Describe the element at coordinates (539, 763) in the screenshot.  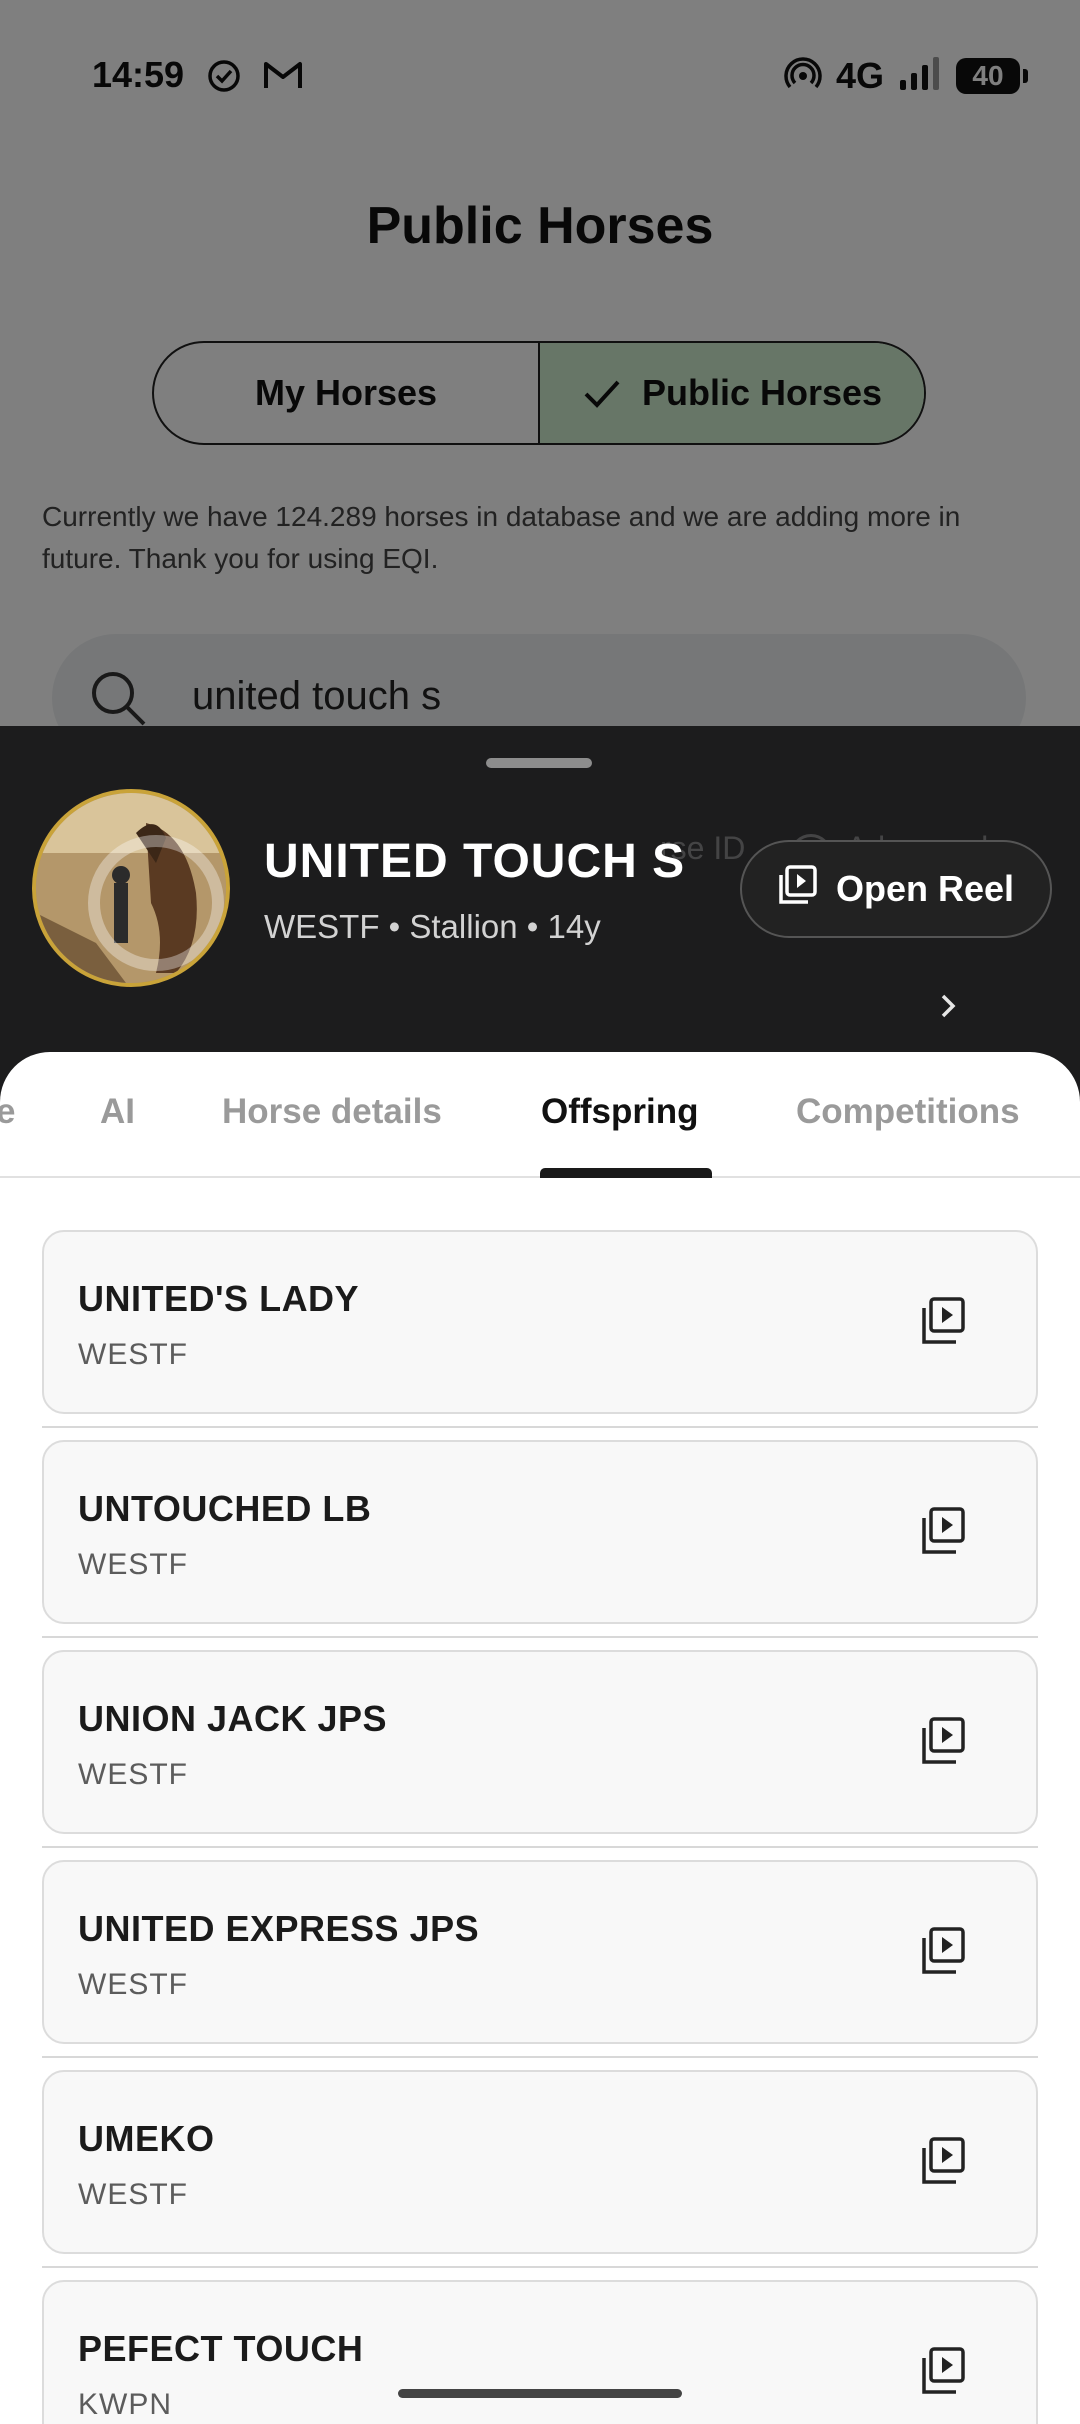
I see `drag-handle` at that location.